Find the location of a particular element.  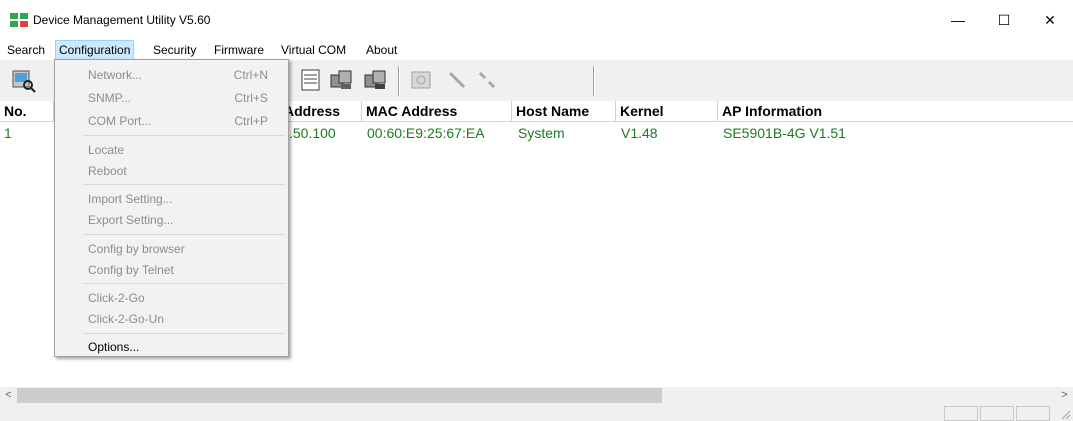

cell-kernel: V1.48 is located at coordinates (639, 133).